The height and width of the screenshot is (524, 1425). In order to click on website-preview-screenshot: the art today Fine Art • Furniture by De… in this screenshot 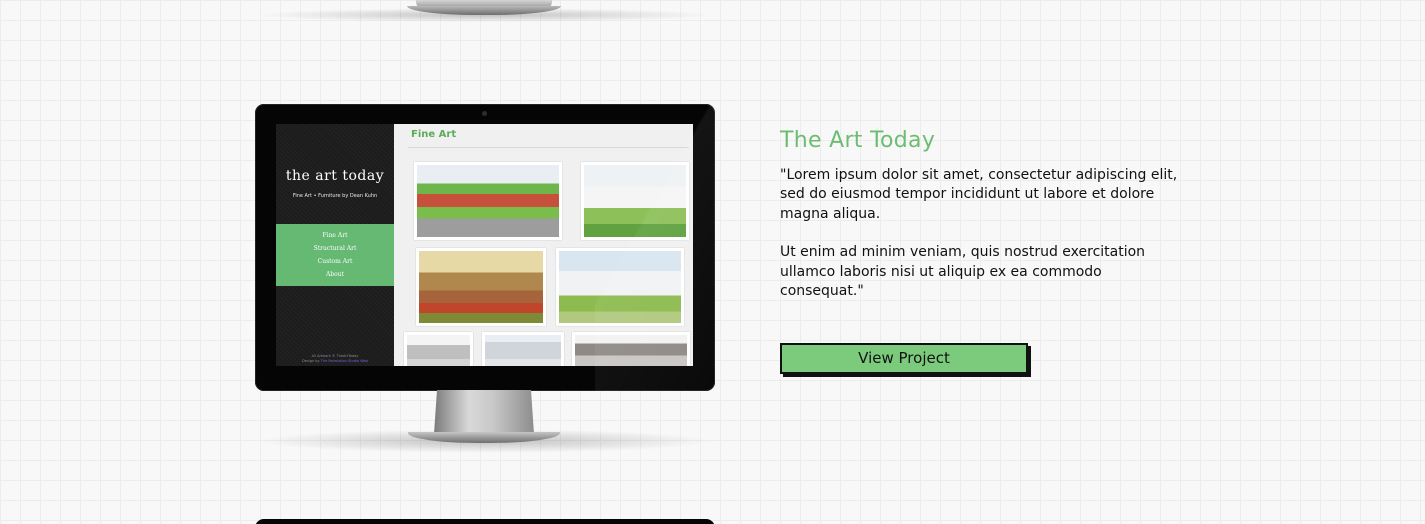, I will do `click(484, 245)`.